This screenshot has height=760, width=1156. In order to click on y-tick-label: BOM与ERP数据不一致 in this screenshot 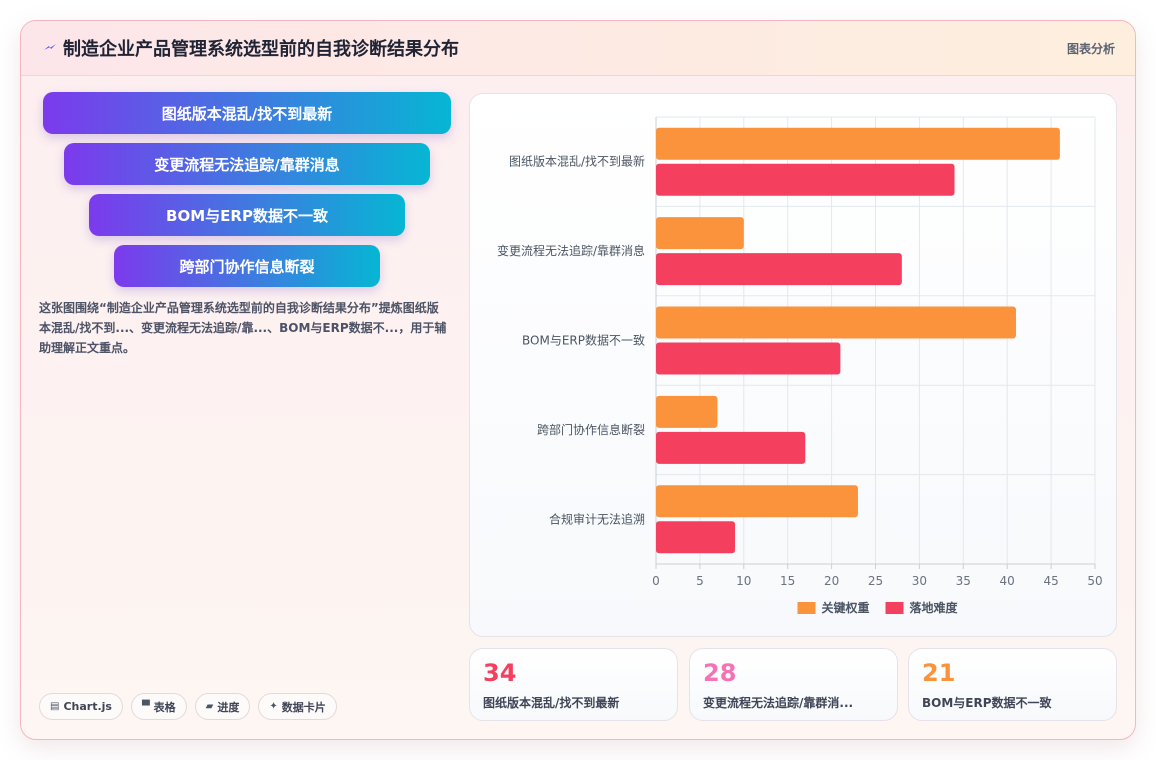, I will do `click(583, 340)`.